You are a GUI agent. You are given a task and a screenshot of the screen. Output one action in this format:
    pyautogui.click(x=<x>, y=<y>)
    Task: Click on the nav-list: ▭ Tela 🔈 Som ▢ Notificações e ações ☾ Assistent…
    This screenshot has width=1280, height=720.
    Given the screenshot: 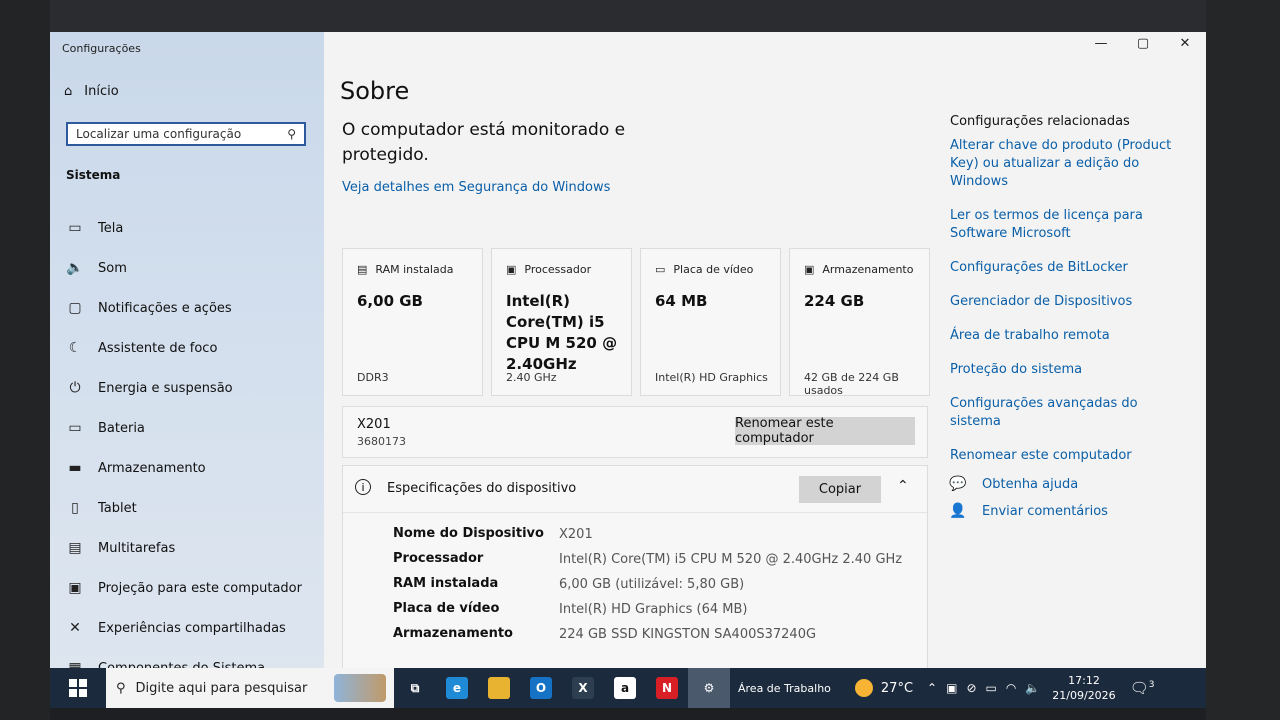 What is the action you would take?
    pyautogui.click(x=191, y=448)
    